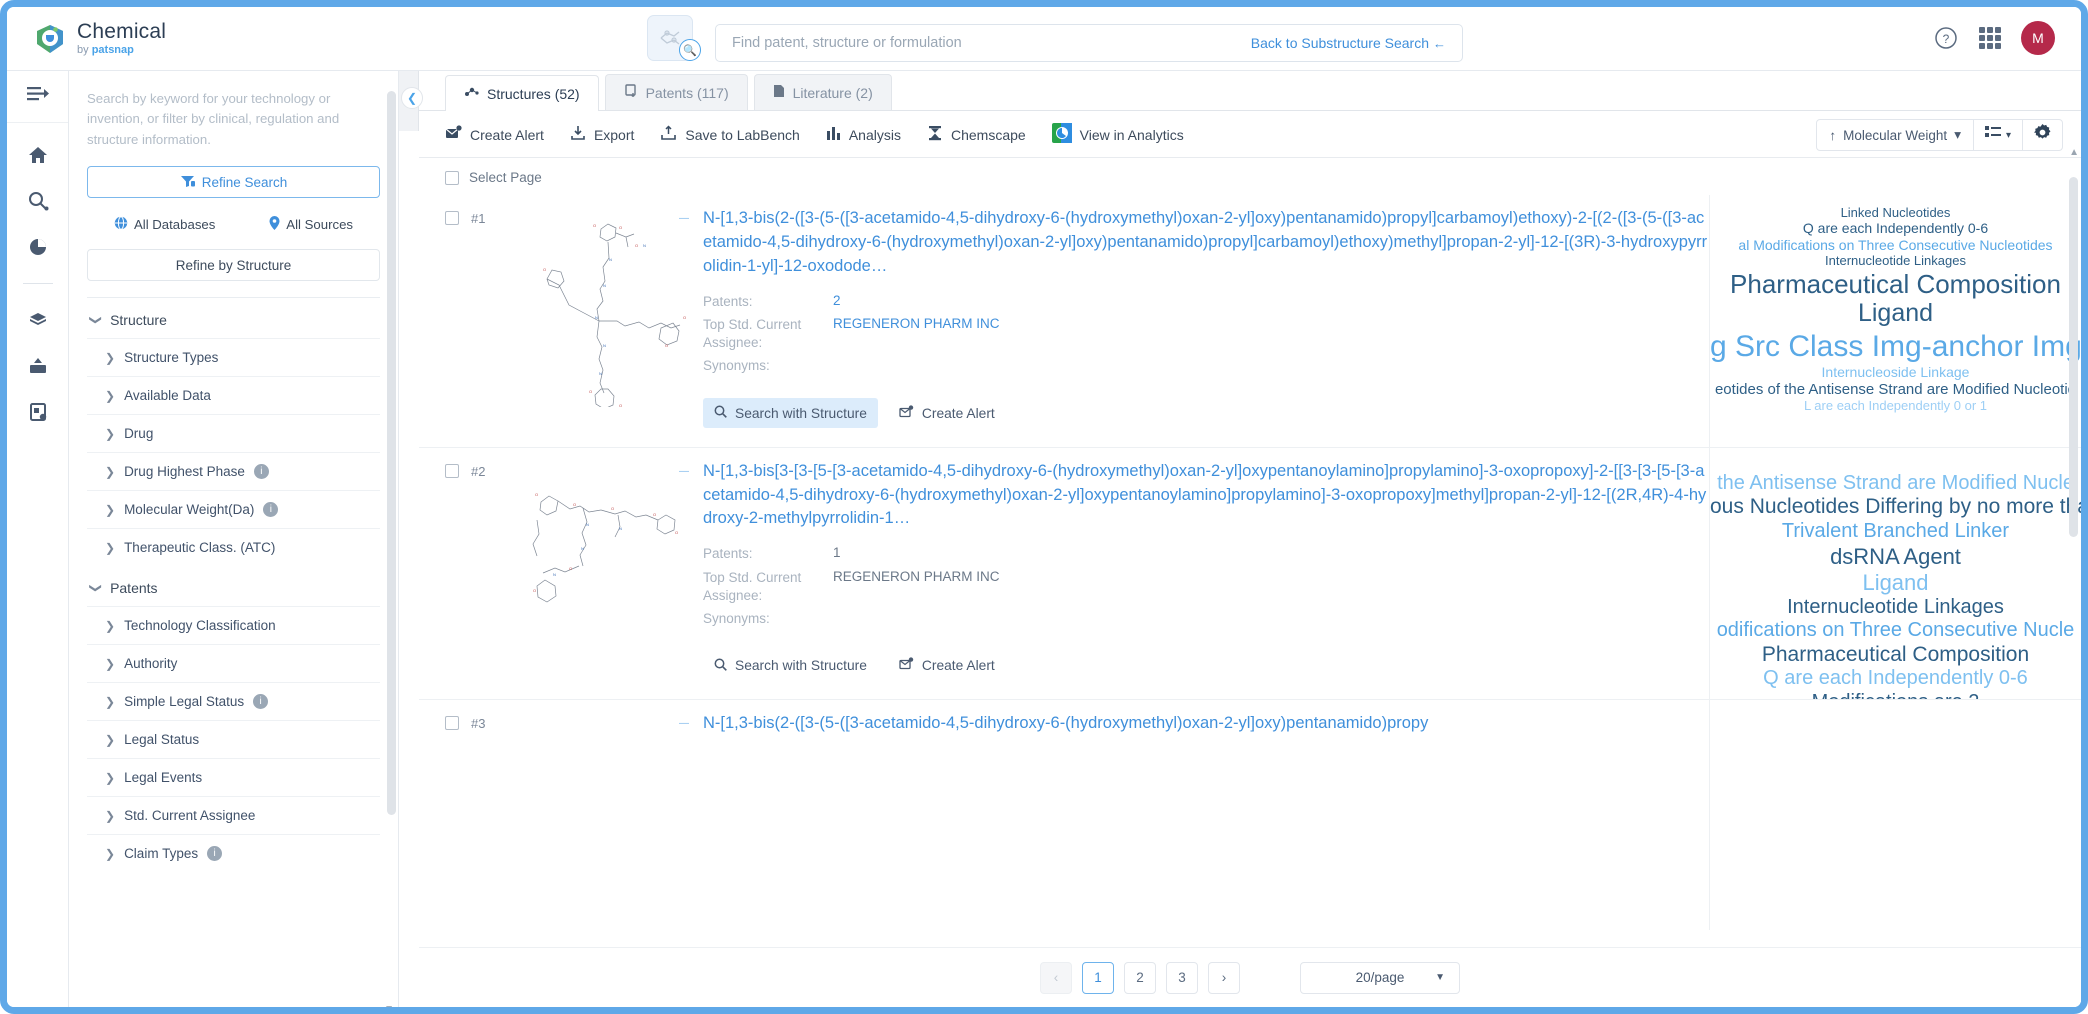 The height and width of the screenshot is (1014, 2088). I want to click on keyword-cloud-word: the Antisense Strand are Modified Nucle, so click(1895, 484).